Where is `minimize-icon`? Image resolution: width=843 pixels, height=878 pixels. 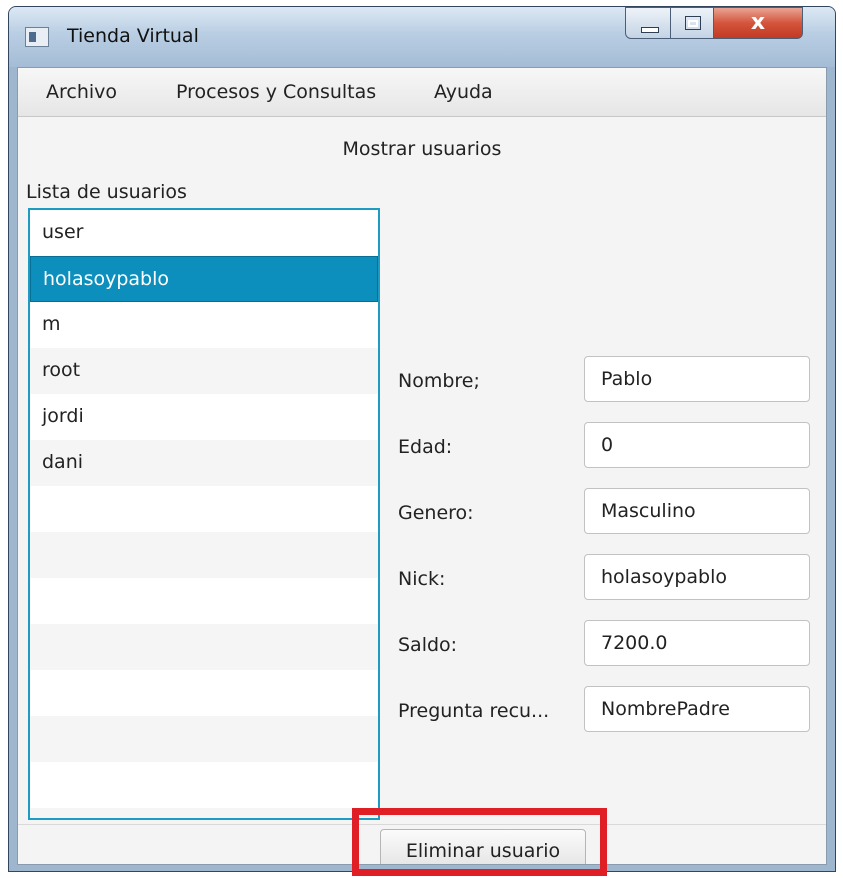 minimize-icon is located at coordinates (650, 30).